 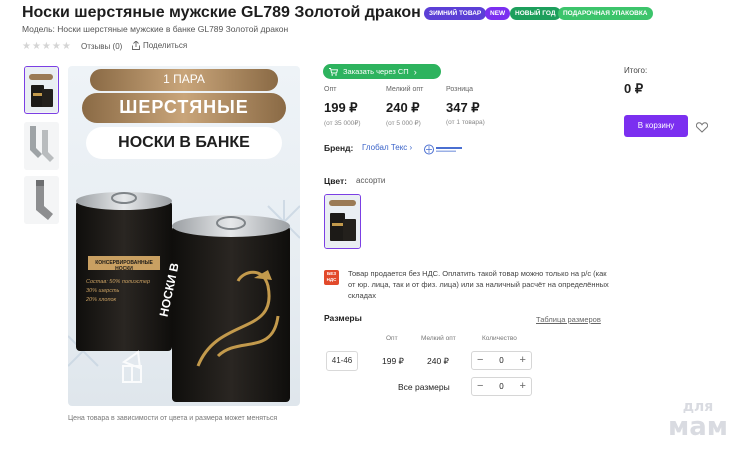 I want to click on reviews-link: Отзывы (0), so click(x=101, y=46).